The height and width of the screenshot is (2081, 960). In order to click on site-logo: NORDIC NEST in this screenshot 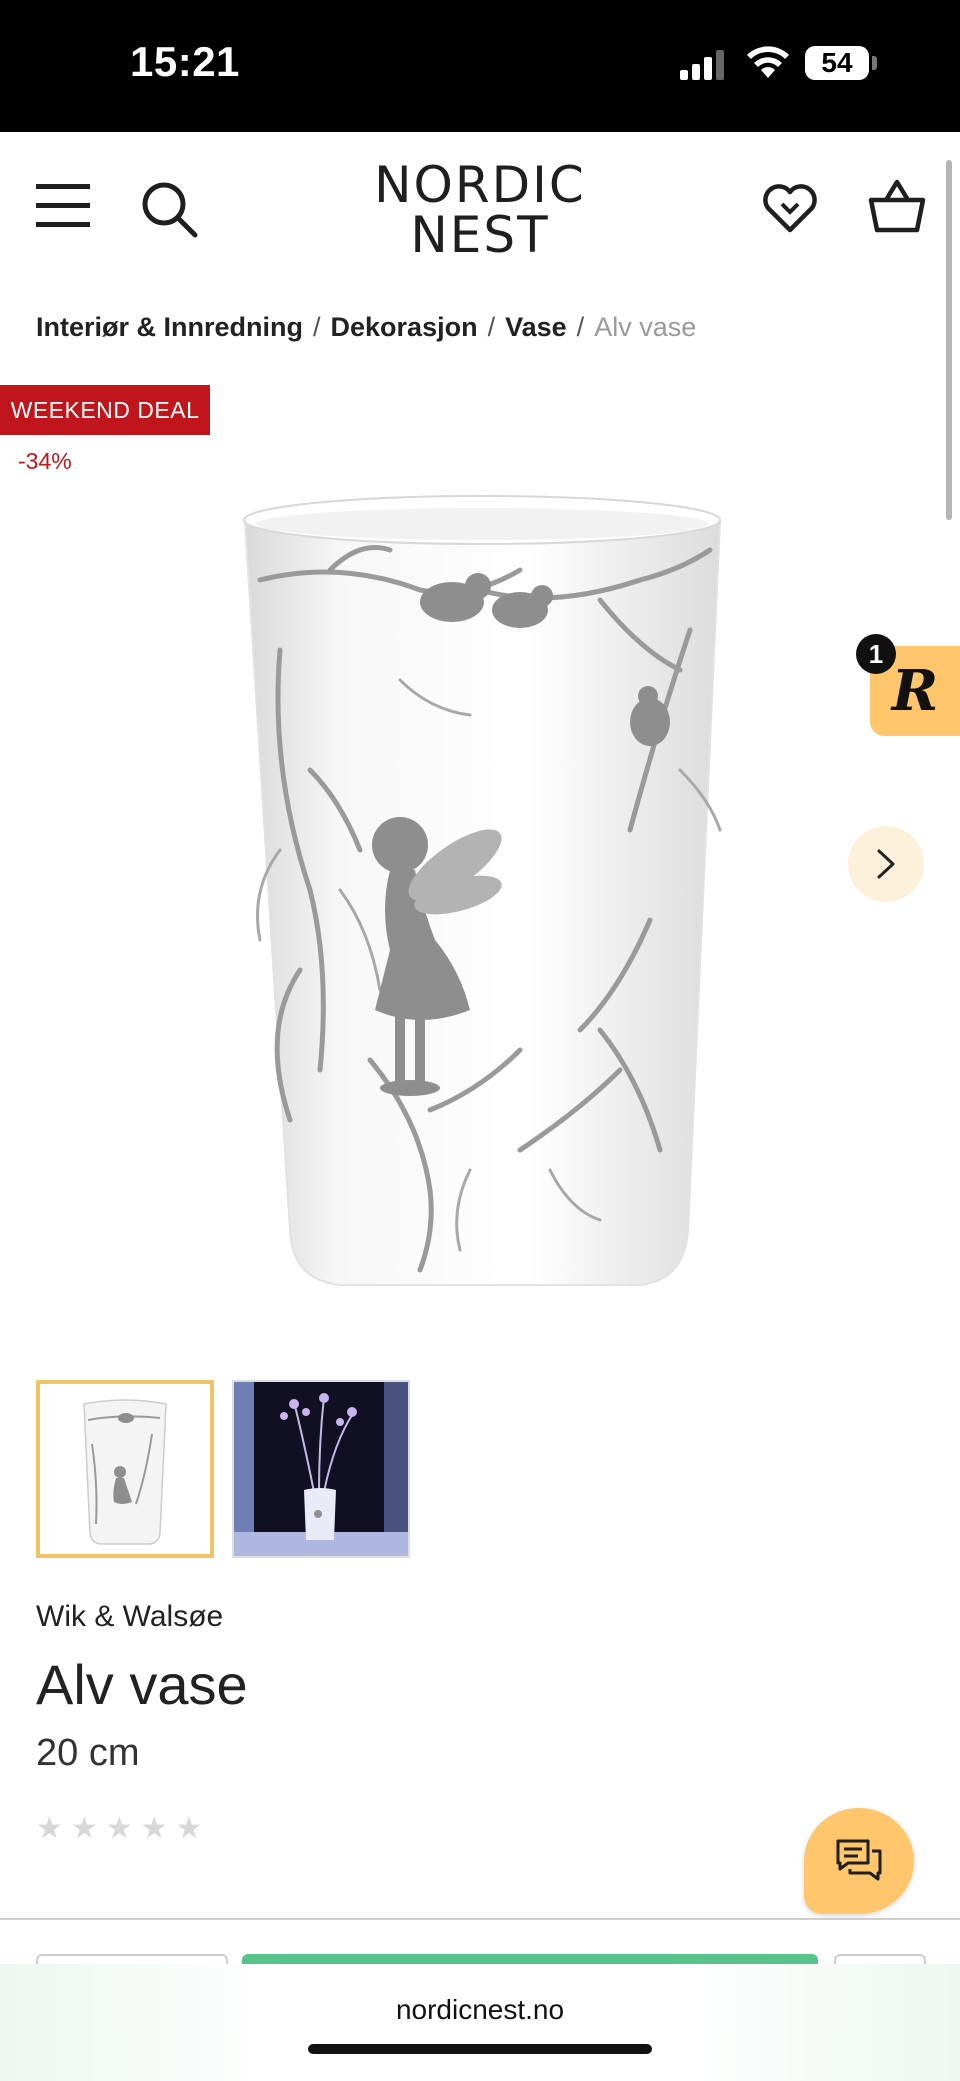, I will do `click(480, 210)`.